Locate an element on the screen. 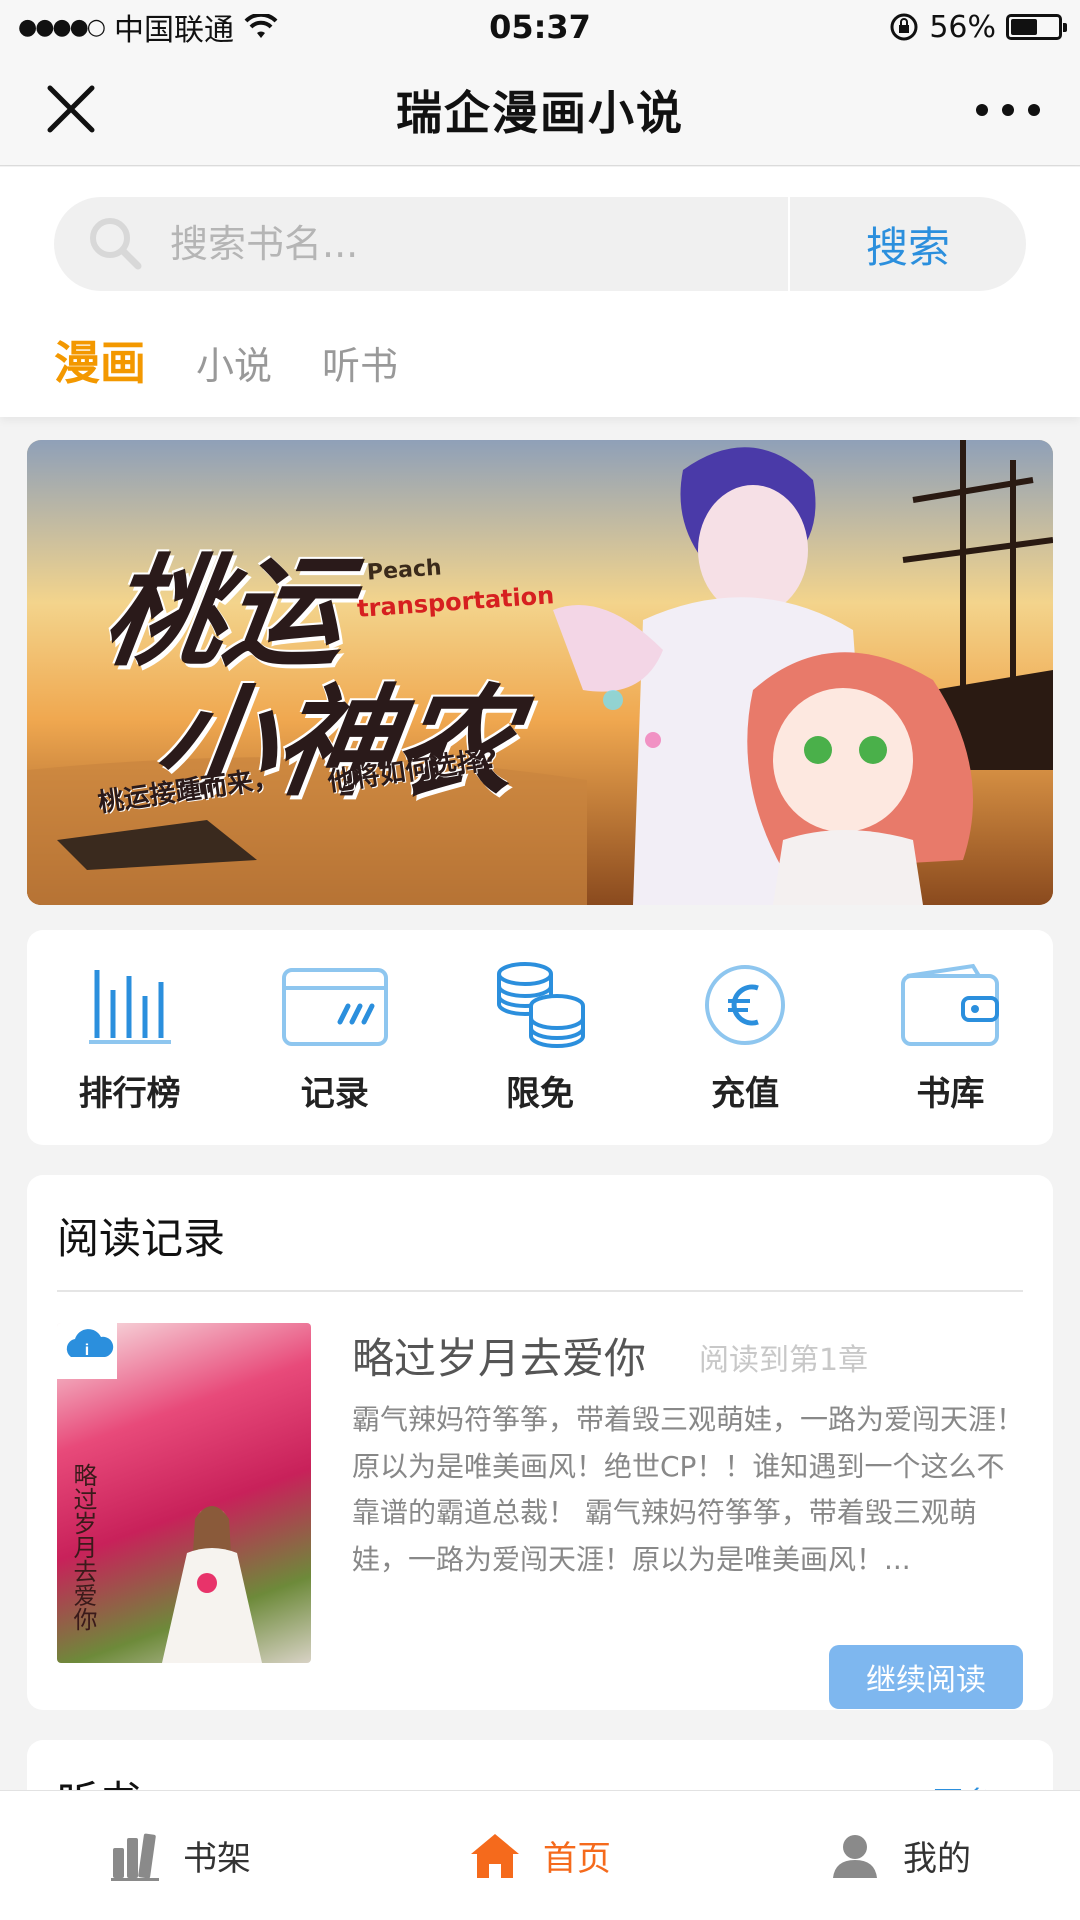  more-options-icon is located at coordinates (1008, 110).